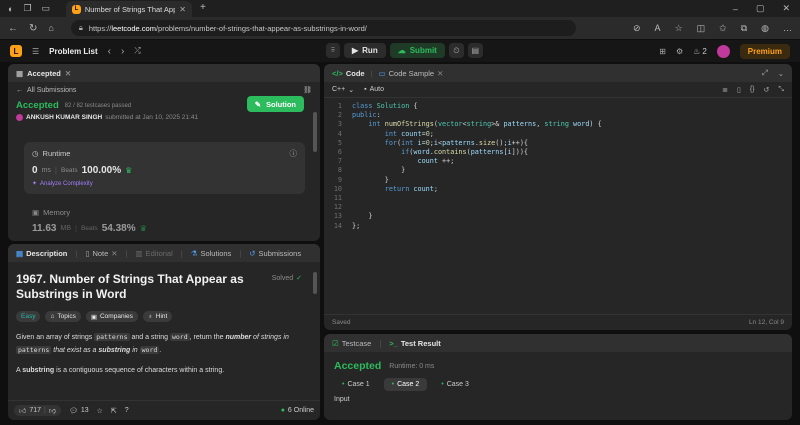  I want to click on laurel-icon: ♛, so click(143, 228).